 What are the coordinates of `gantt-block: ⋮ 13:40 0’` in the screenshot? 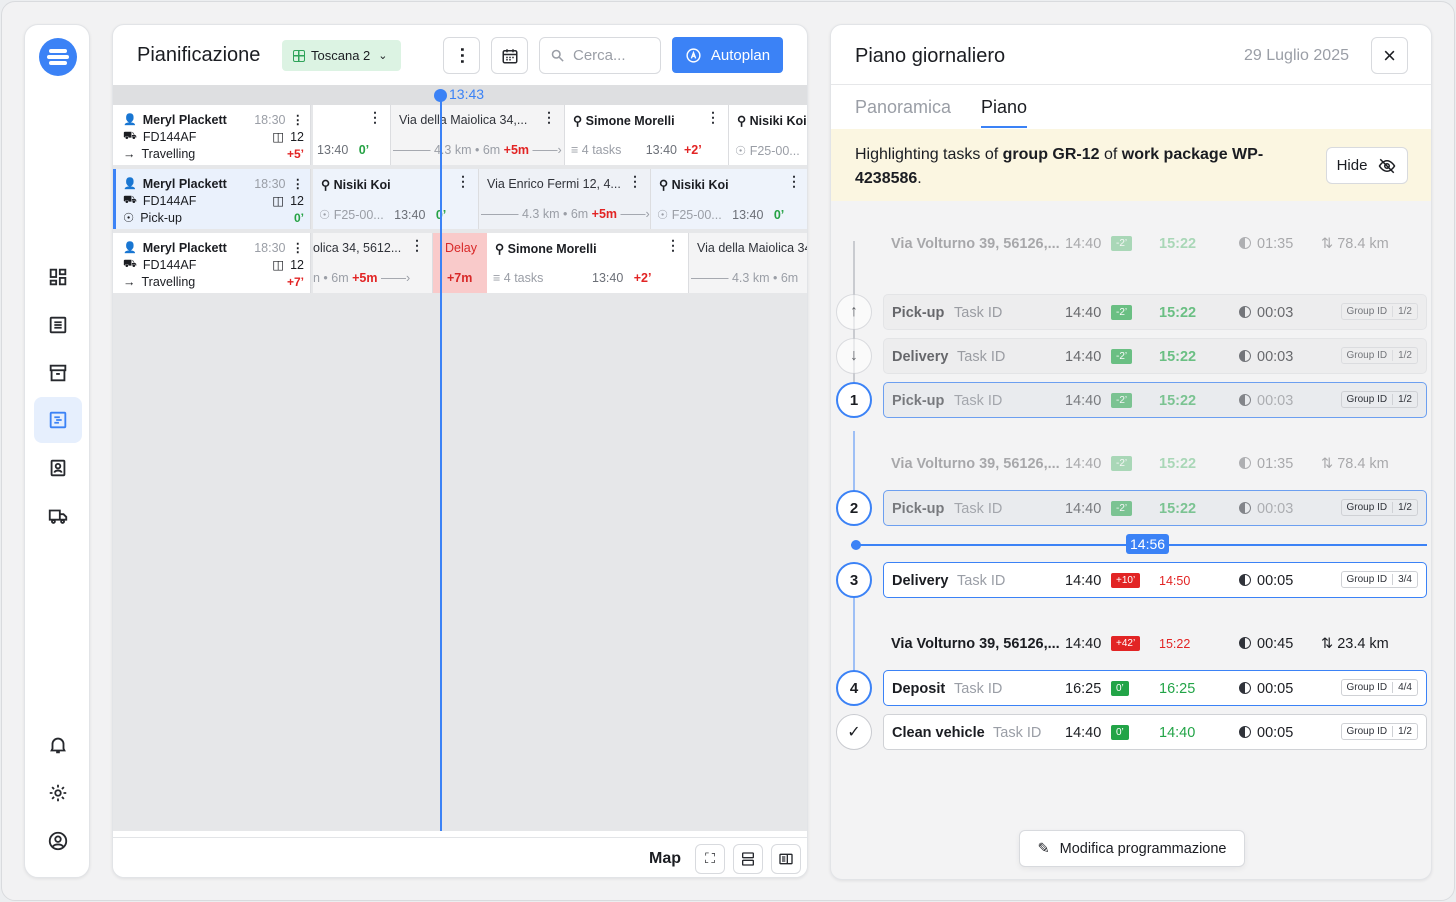 It's located at (352, 135).